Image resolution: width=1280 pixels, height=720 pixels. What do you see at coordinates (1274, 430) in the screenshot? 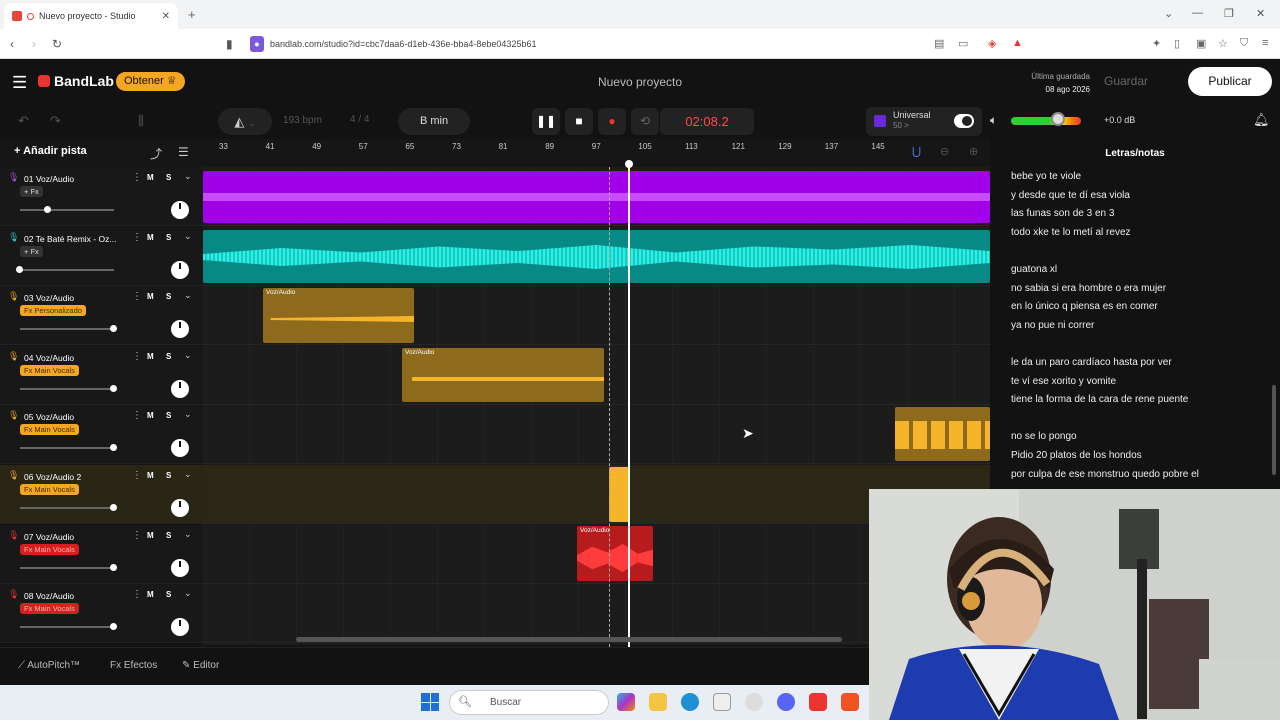
I see `lyrics-scrollbar` at bounding box center [1274, 430].